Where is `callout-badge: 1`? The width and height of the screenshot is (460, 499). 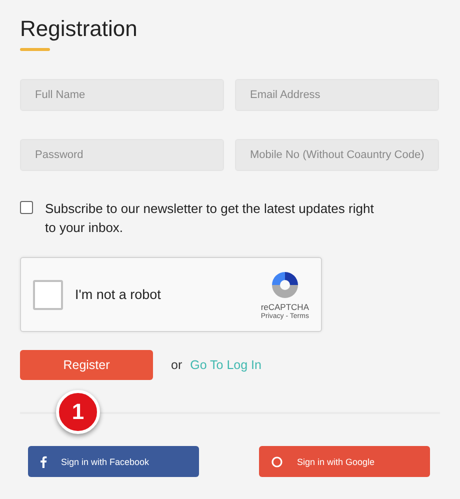 callout-badge: 1 is located at coordinates (78, 412).